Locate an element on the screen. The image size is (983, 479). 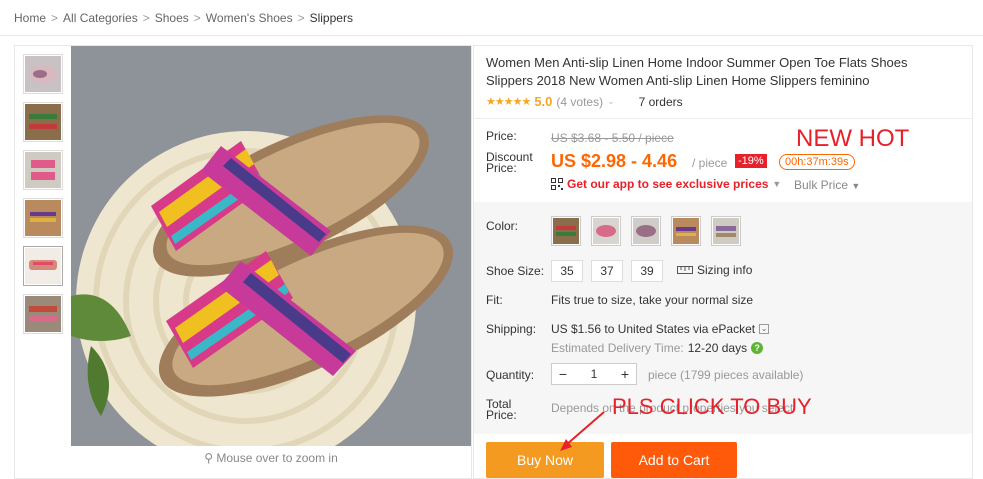
delivery-days: 12-20 days is located at coordinates (717, 348).